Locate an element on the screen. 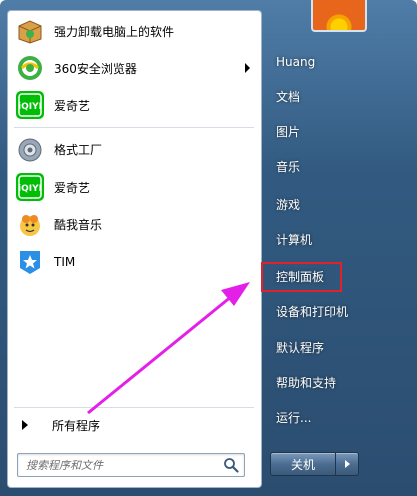 The width and height of the screenshot is (417, 496). uninstall-box-icon is located at coordinates (30, 31).